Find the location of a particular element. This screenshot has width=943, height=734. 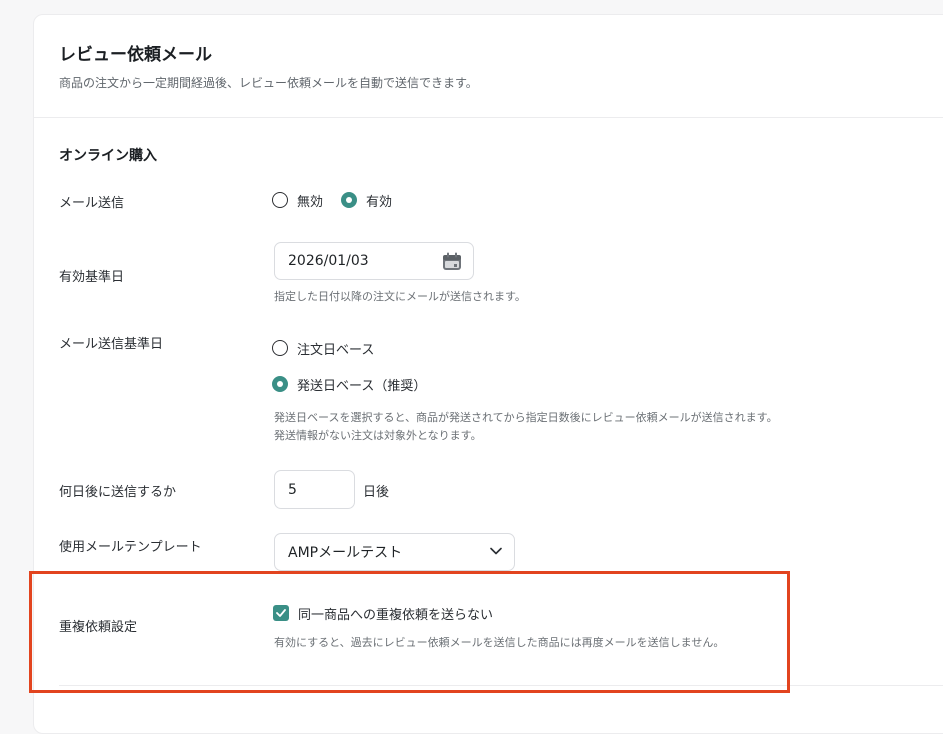

days-after-label: 何日後に送信するか is located at coordinates (118, 492).